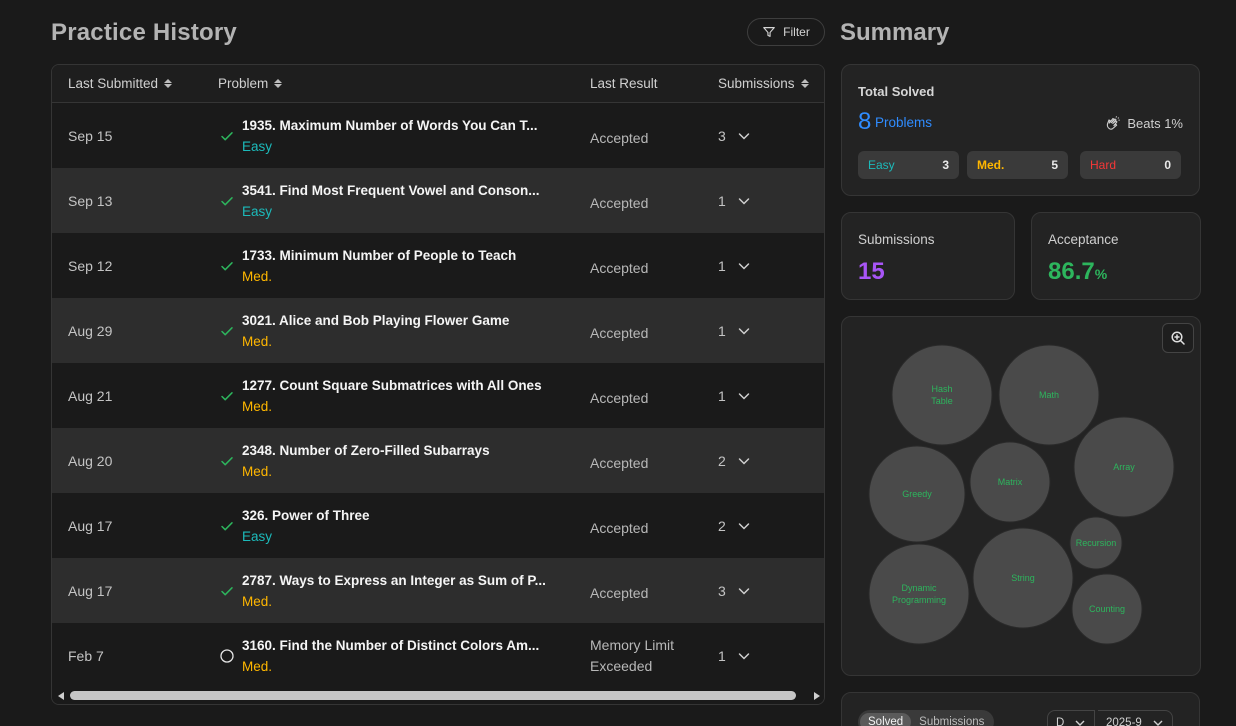 Image resolution: width=1236 pixels, height=726 pixels. I want to click on submitted-date: Aug 29, so click(90, 331).